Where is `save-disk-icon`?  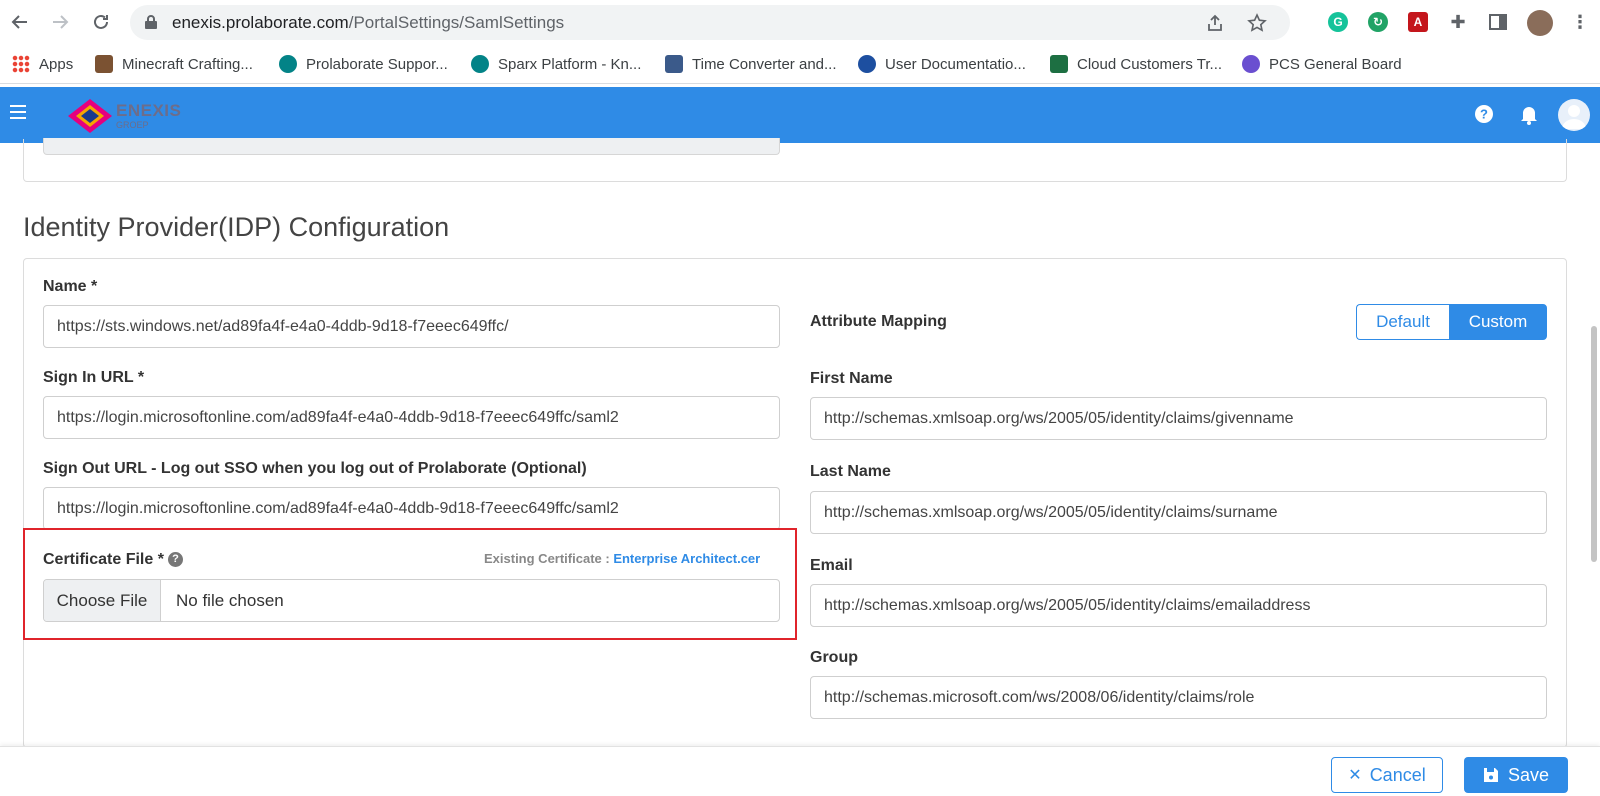 save-disk-icon is located at coordinates (1491, 775).